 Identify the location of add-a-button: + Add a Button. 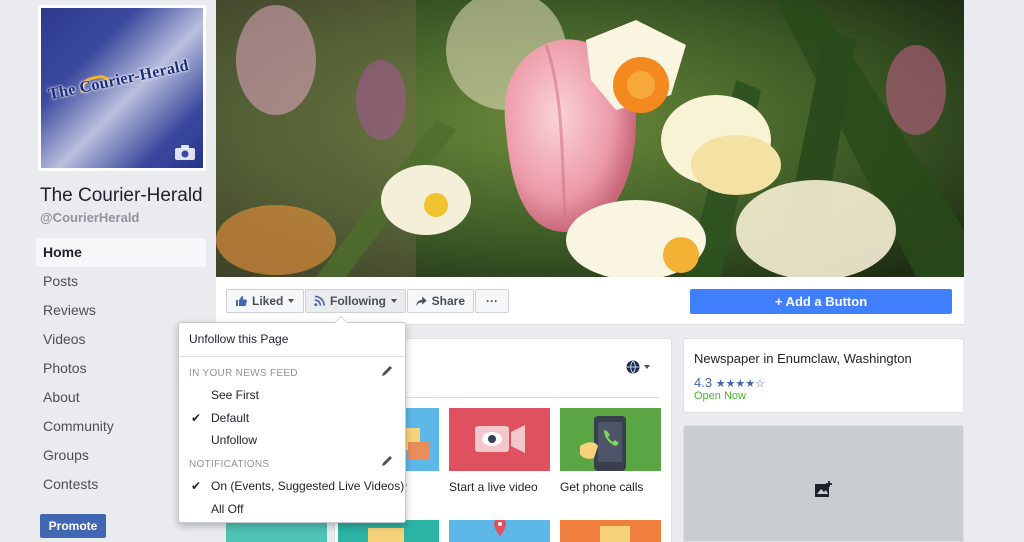
(821, 301).